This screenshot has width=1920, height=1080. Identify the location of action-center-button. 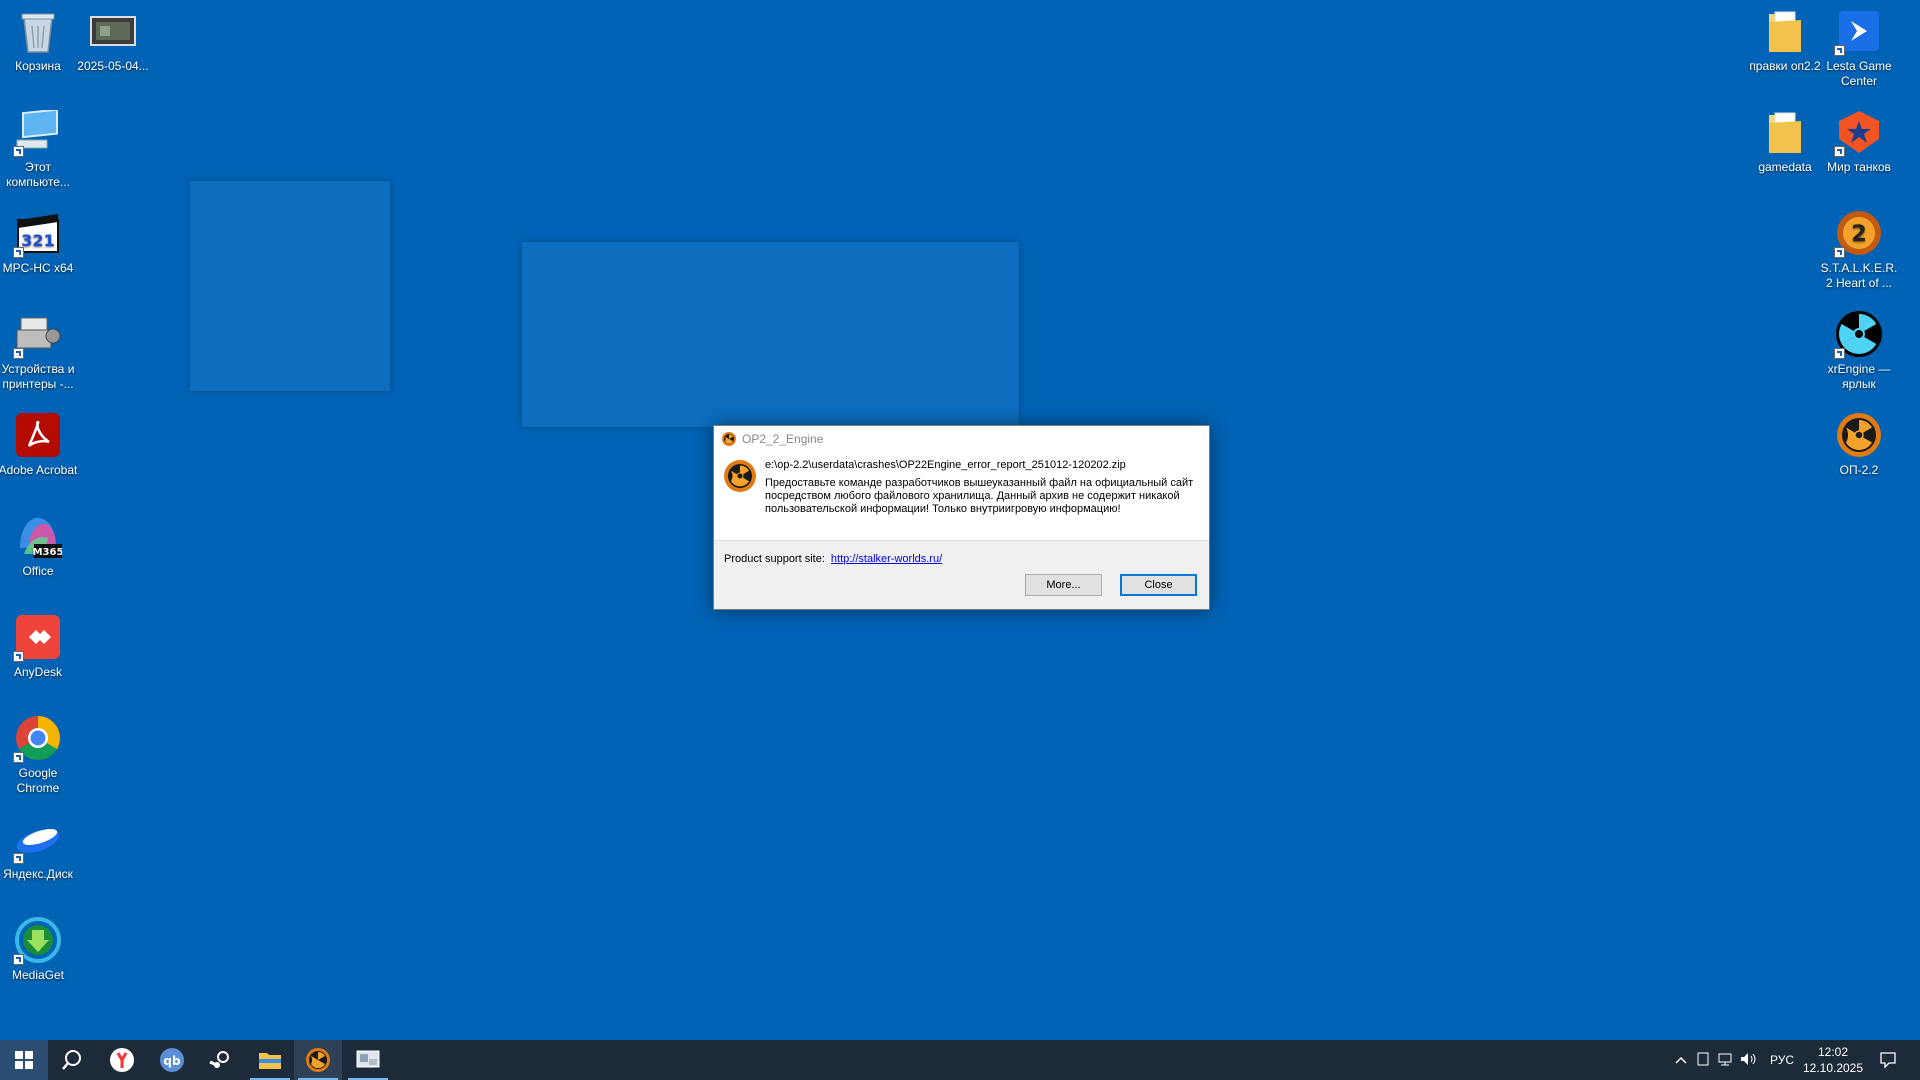
(1888, 1060).